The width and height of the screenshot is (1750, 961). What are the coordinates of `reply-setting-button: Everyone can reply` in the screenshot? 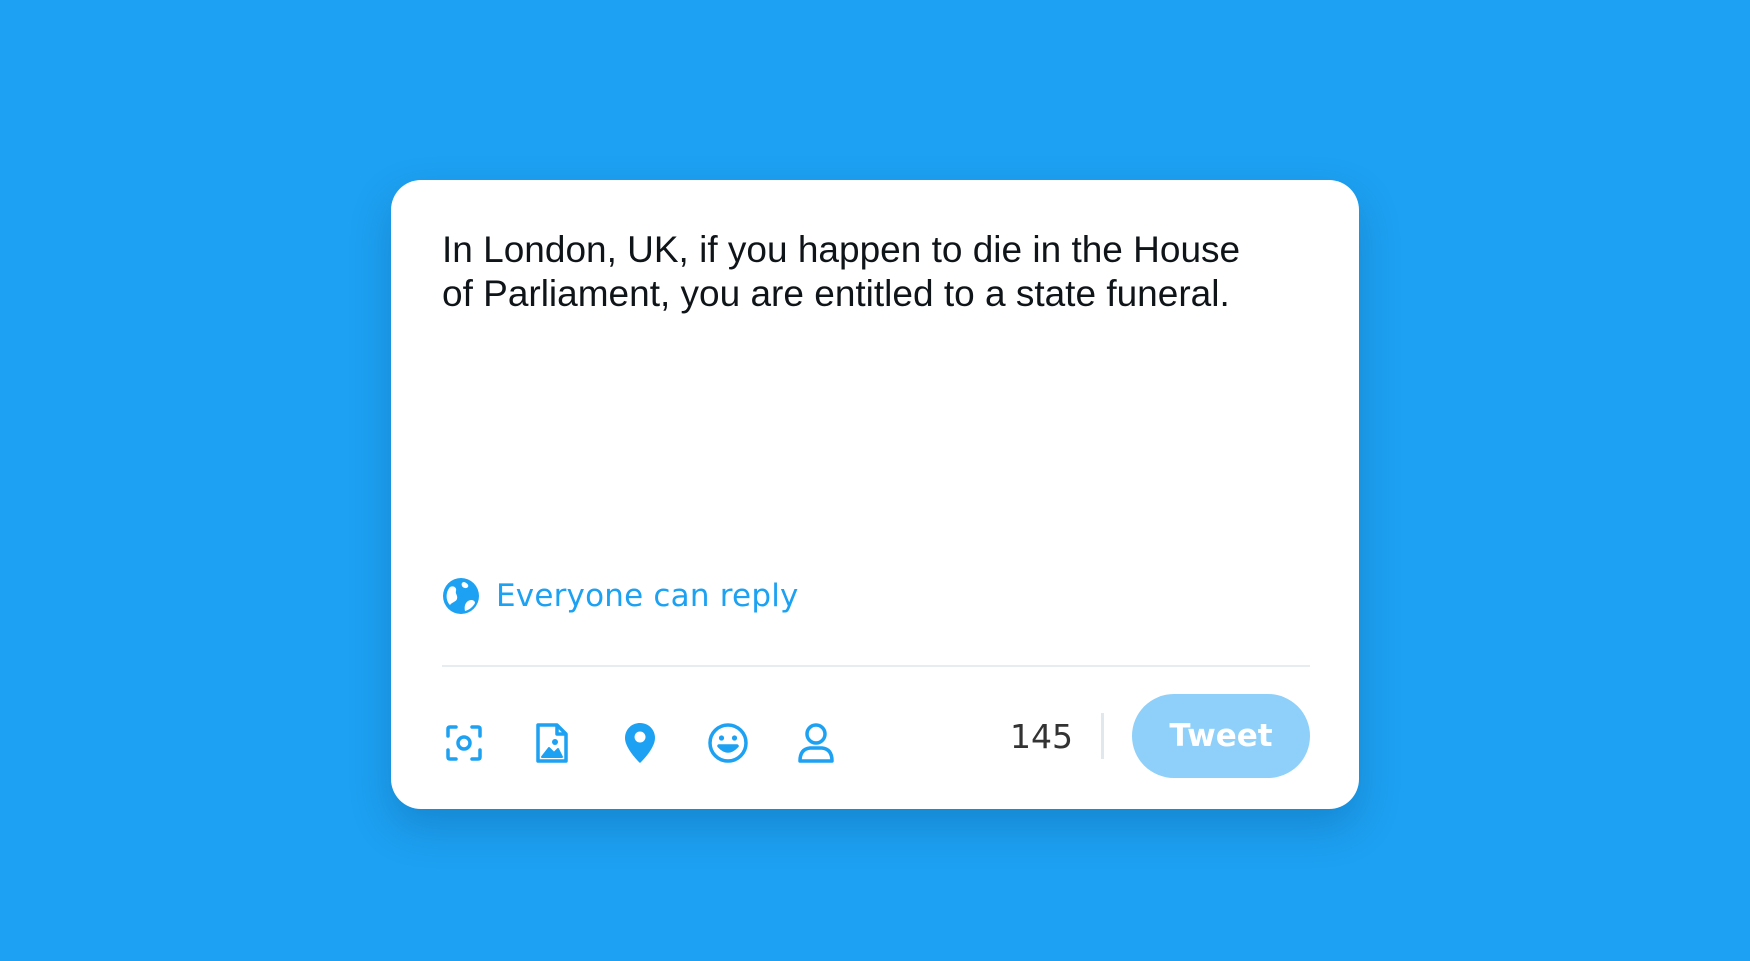 It's located at (620, 596).